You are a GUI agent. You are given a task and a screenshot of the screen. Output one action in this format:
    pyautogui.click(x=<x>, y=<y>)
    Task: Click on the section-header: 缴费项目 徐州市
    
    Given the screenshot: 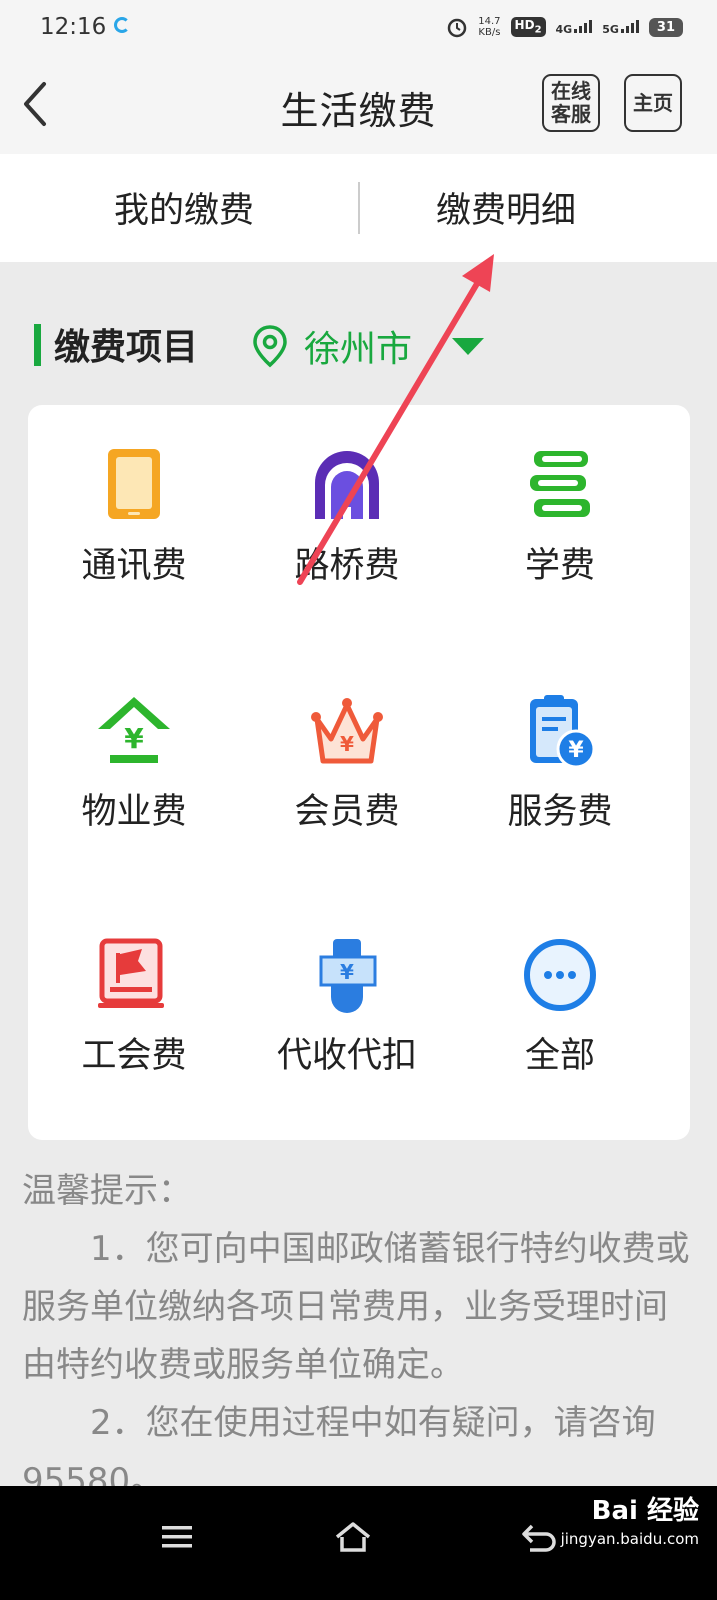 What is the action you would take?
    pyautogui.click(x=358, y=345)
    